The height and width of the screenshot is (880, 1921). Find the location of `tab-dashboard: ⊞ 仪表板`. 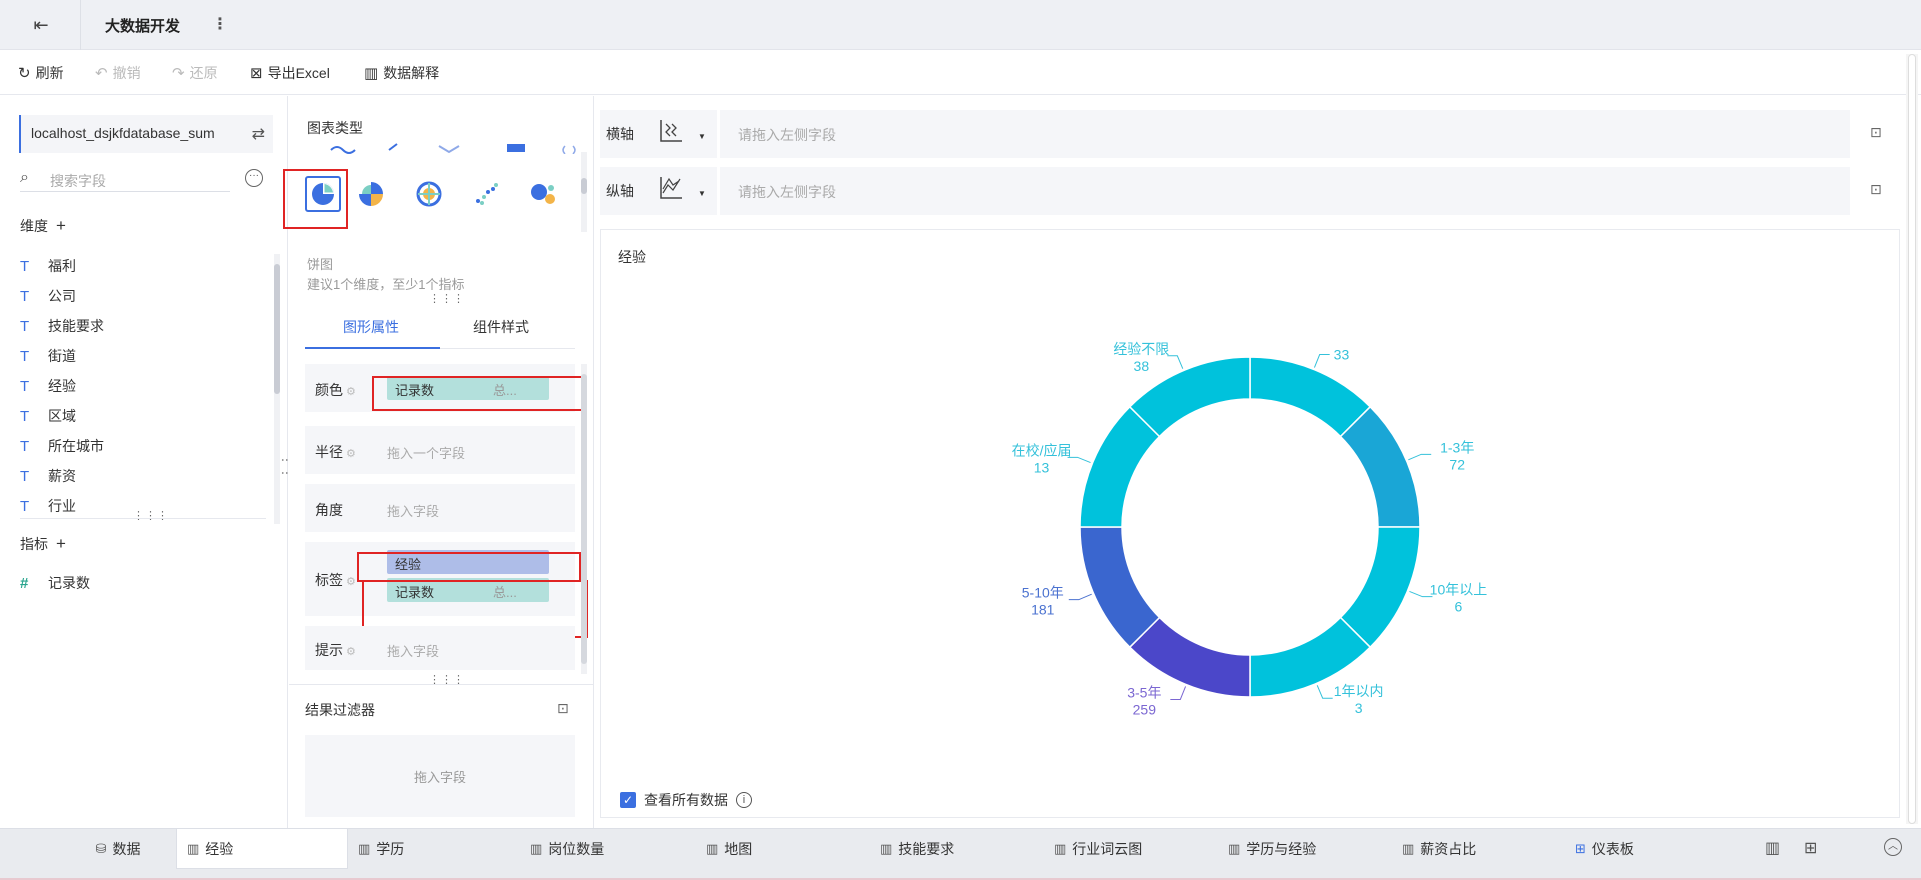

tab-dashboard: ⊞ 仪表板 is located at coordinates (1635, 849).